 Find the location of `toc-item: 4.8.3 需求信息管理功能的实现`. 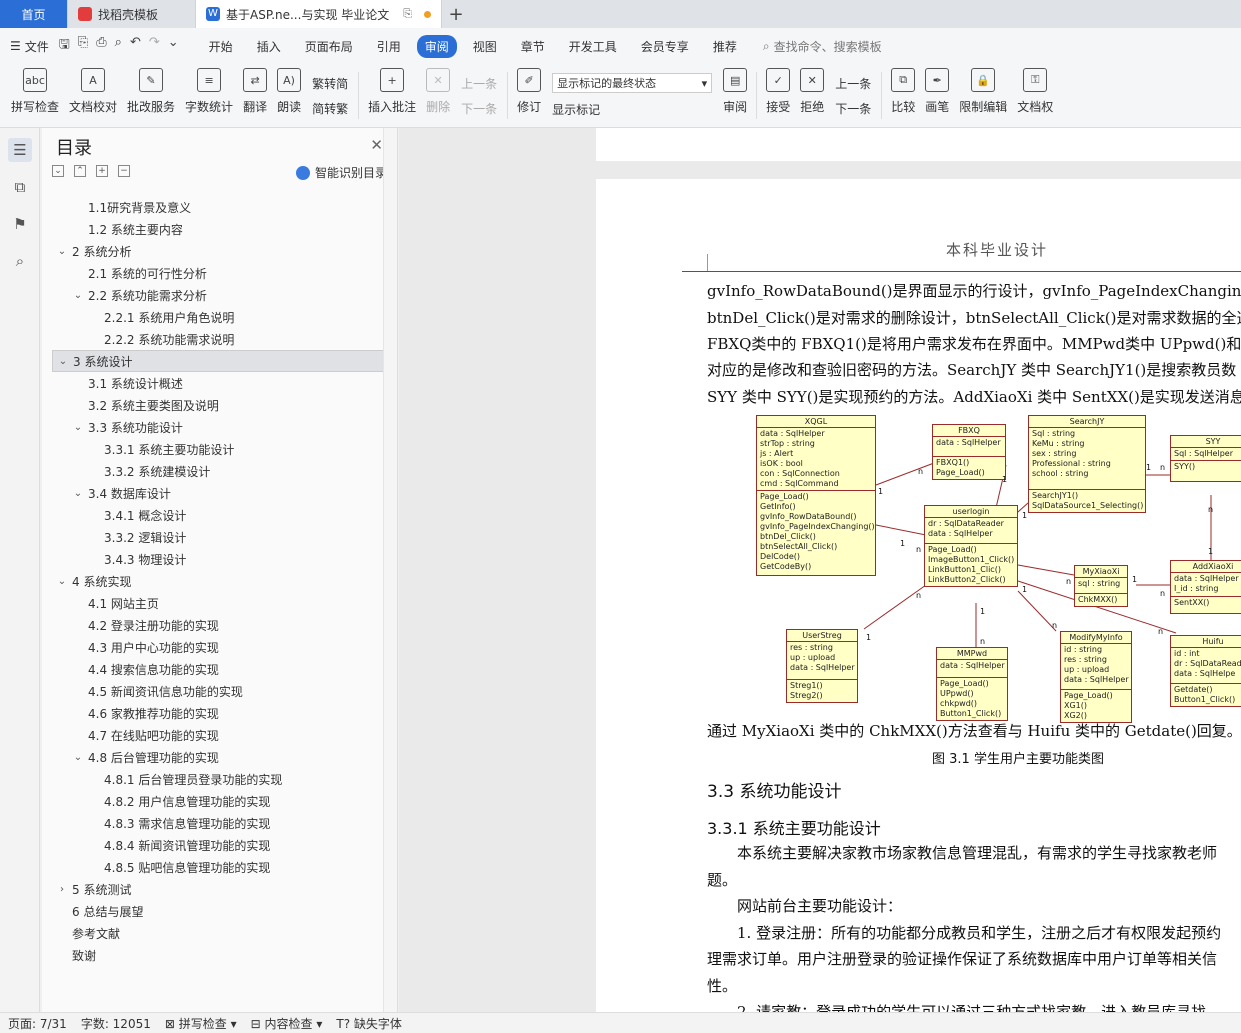

toc-item: 4.8.3 需求信息管理功能的实现 is located at coordinates (218, 823).